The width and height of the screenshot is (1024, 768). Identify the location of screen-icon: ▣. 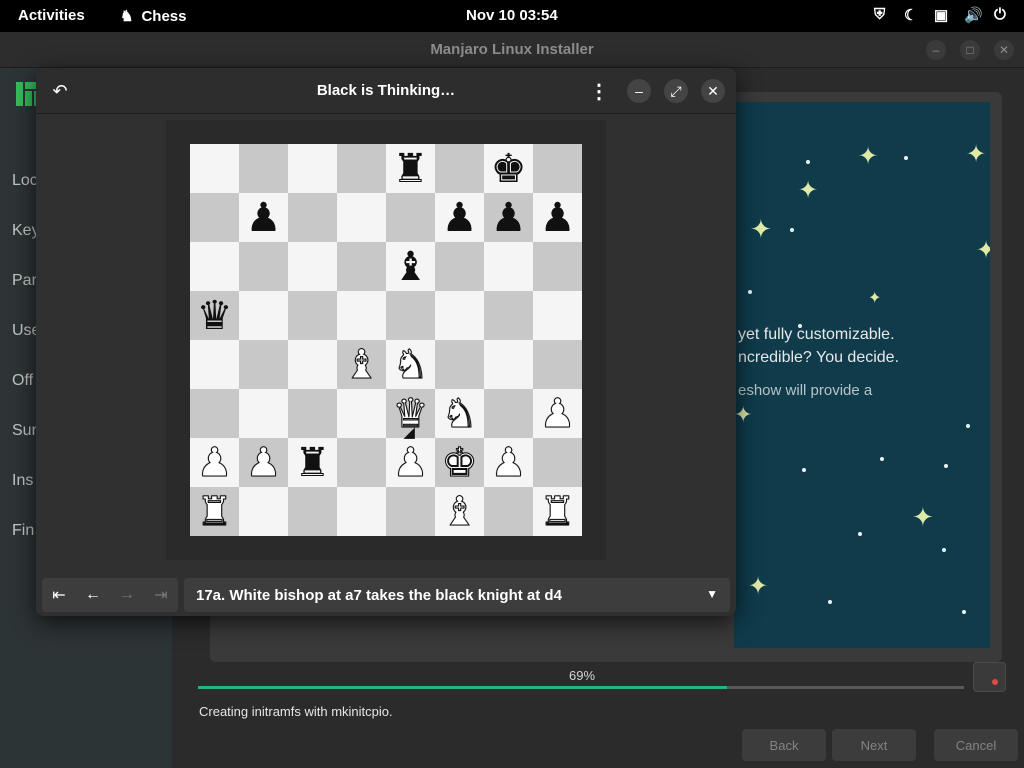
(942, 15).